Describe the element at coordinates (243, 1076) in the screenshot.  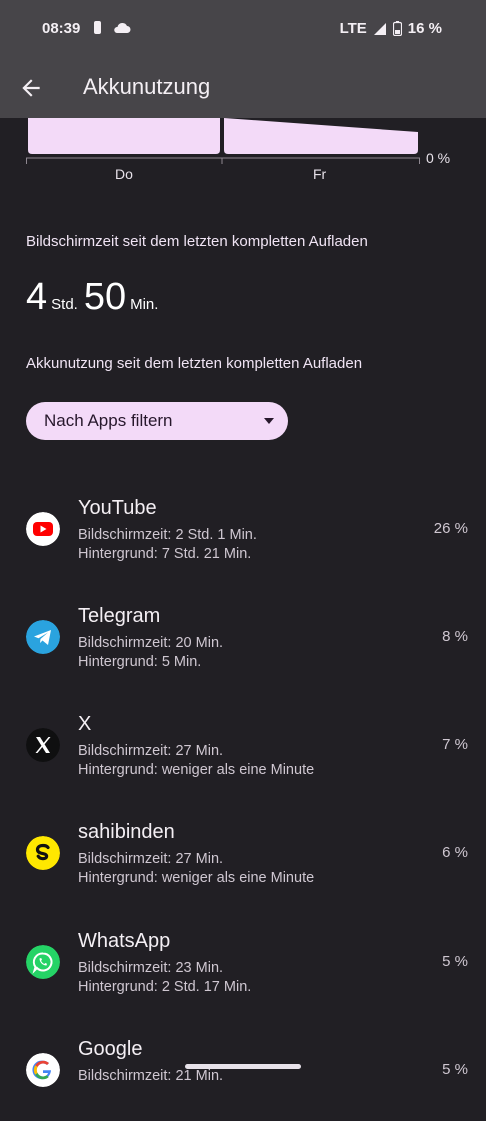
I see `app-row-google: Google Bildschirmzeit: 21 Min. 5 %` at that location.